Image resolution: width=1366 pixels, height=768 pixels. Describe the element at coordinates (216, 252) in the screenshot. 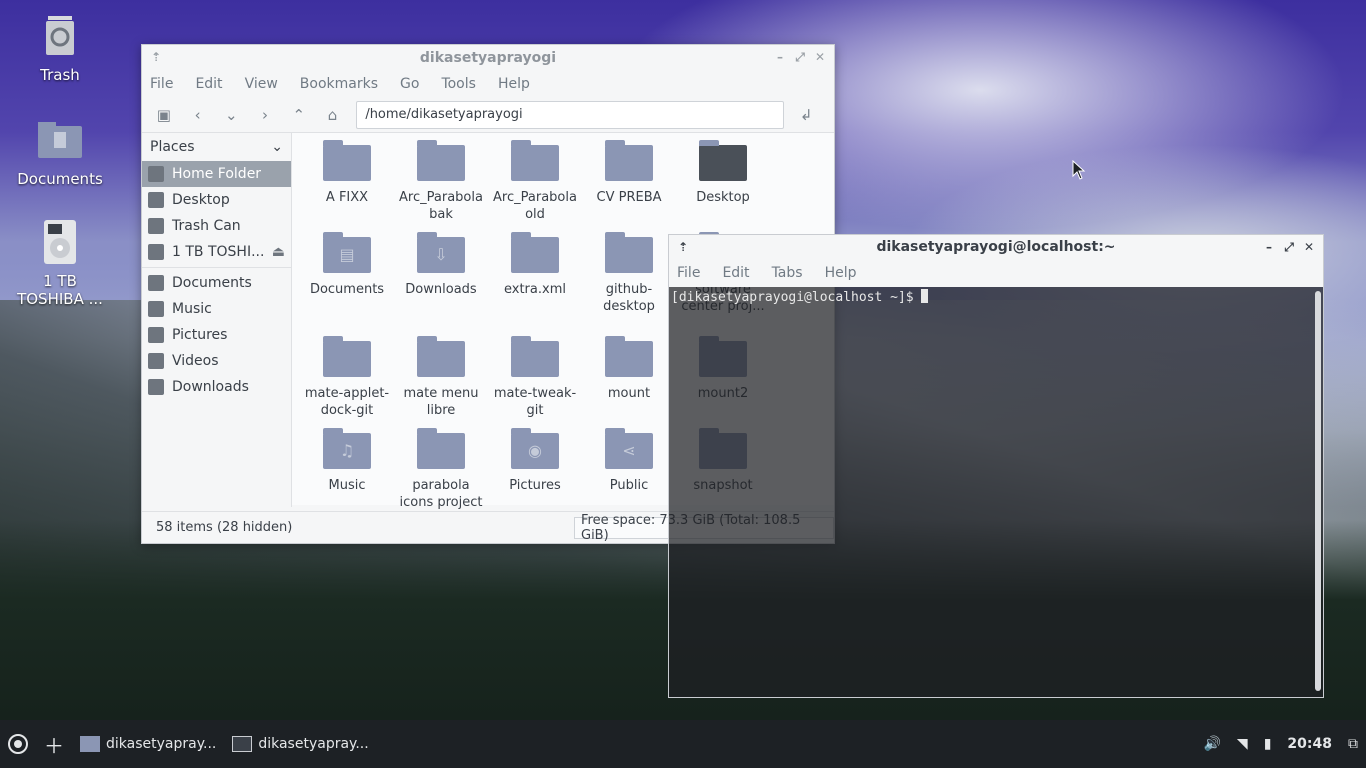

I see `sidebar-item-drive: 1 TB TOSHI... ⏏` at that location.